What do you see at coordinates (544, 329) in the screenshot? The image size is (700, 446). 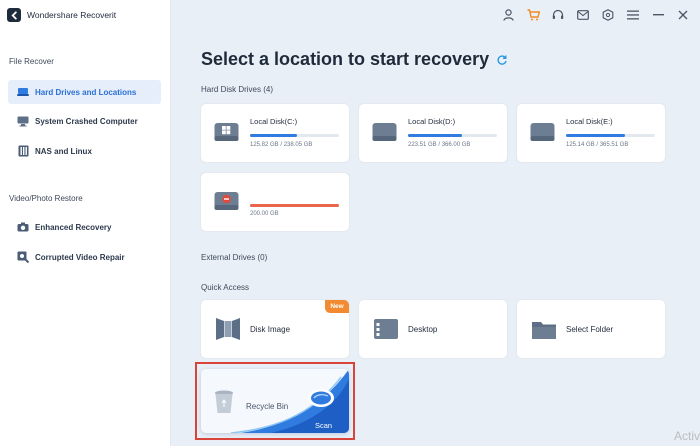 I see `folder-icon` at bounding box center [544, 329].